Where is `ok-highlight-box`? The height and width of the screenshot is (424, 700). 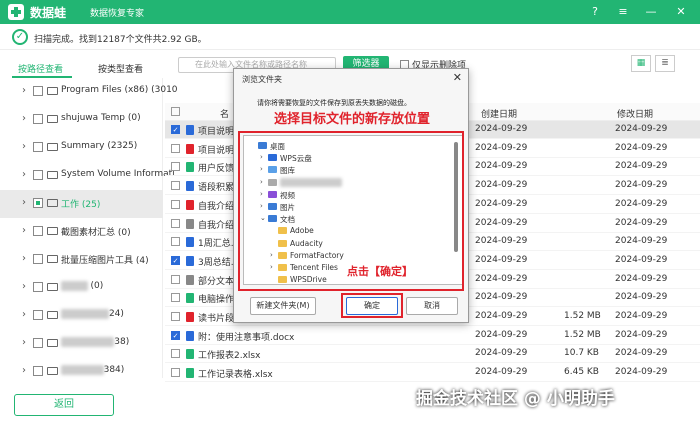
ok-highlight-box is located at coordinates (372, 305).